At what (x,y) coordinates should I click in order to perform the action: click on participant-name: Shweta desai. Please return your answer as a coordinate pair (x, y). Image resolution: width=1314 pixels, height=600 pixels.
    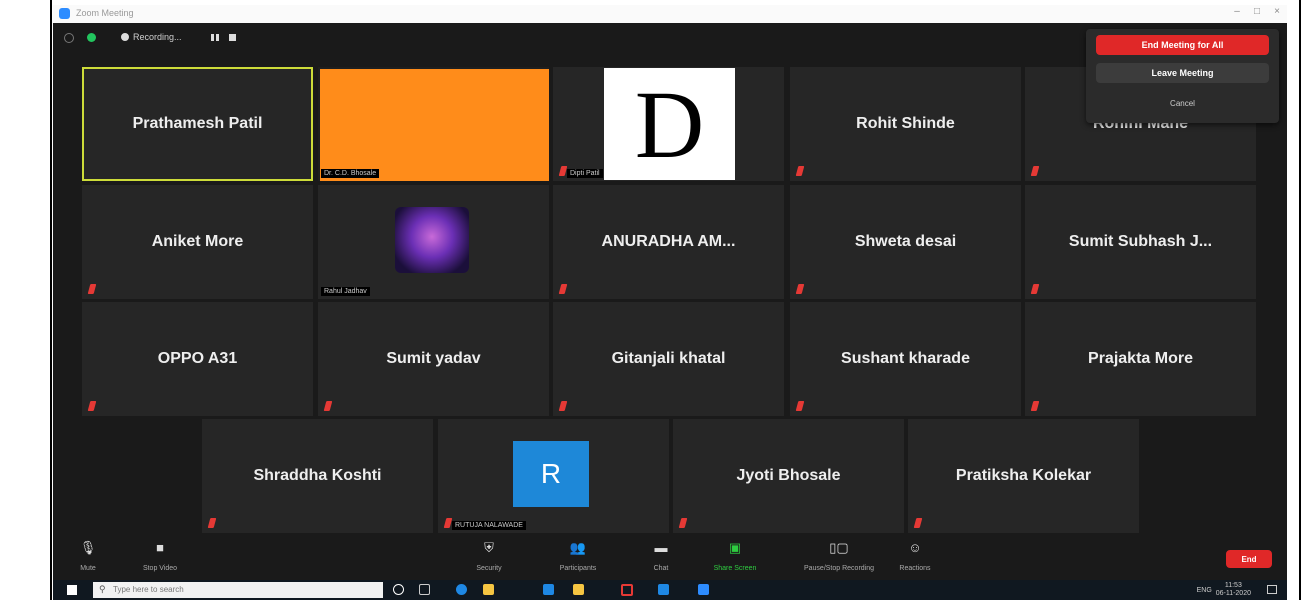
    Looking at the image, I should click on (905, 241).